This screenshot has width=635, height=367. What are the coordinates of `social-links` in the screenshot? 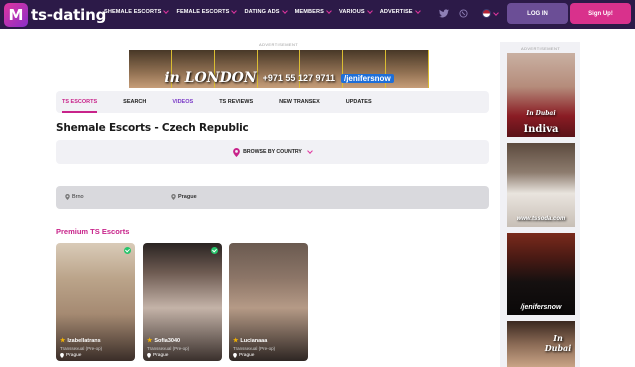 It's located at (453, 13).